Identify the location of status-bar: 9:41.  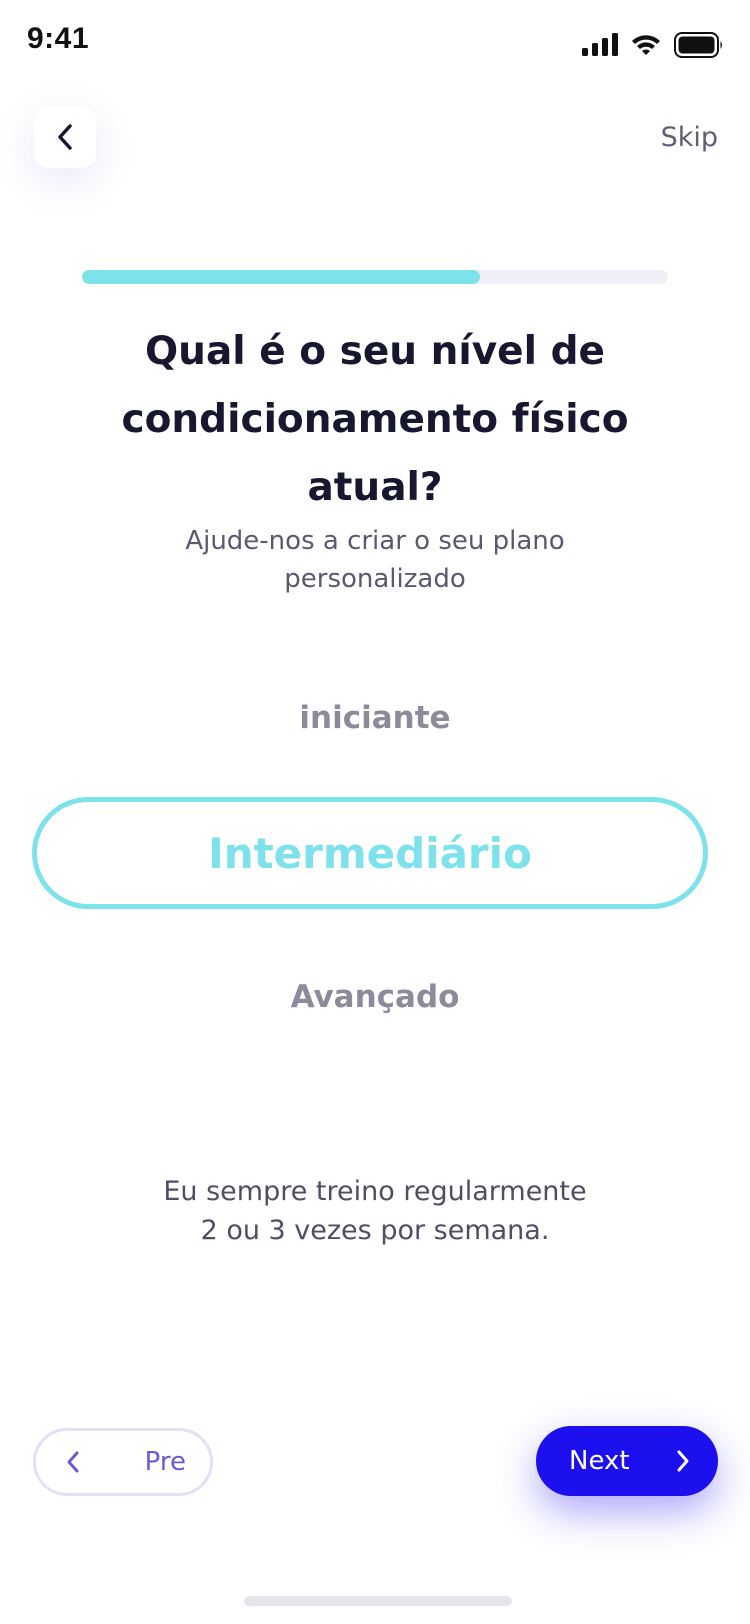
(375, 44).